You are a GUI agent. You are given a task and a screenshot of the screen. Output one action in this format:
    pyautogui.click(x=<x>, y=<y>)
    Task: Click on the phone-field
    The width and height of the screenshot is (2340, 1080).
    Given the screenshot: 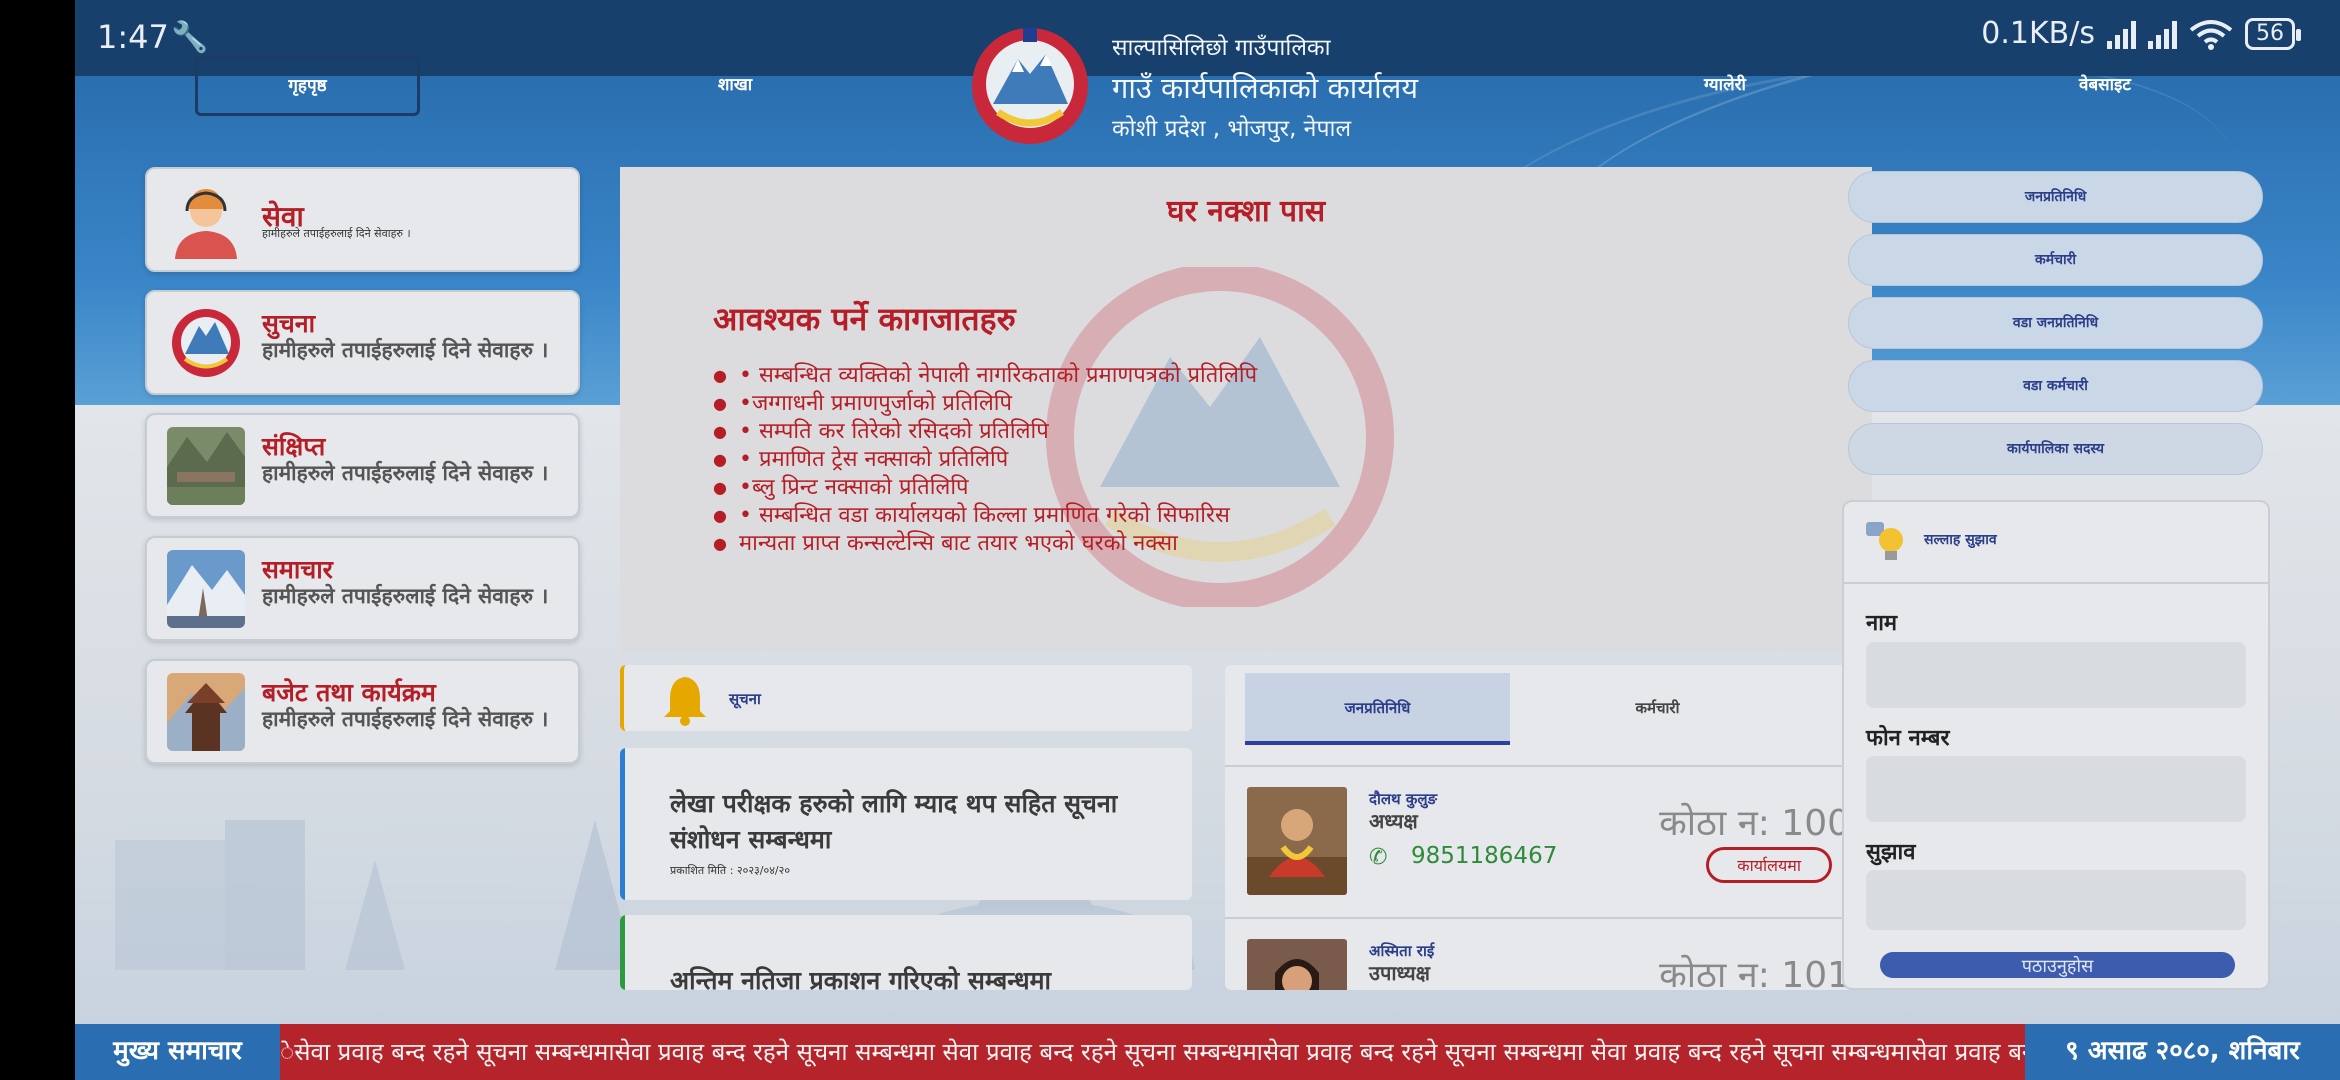 What is the action you would take?
    pyautogui.click(x=2056, y=789)
    